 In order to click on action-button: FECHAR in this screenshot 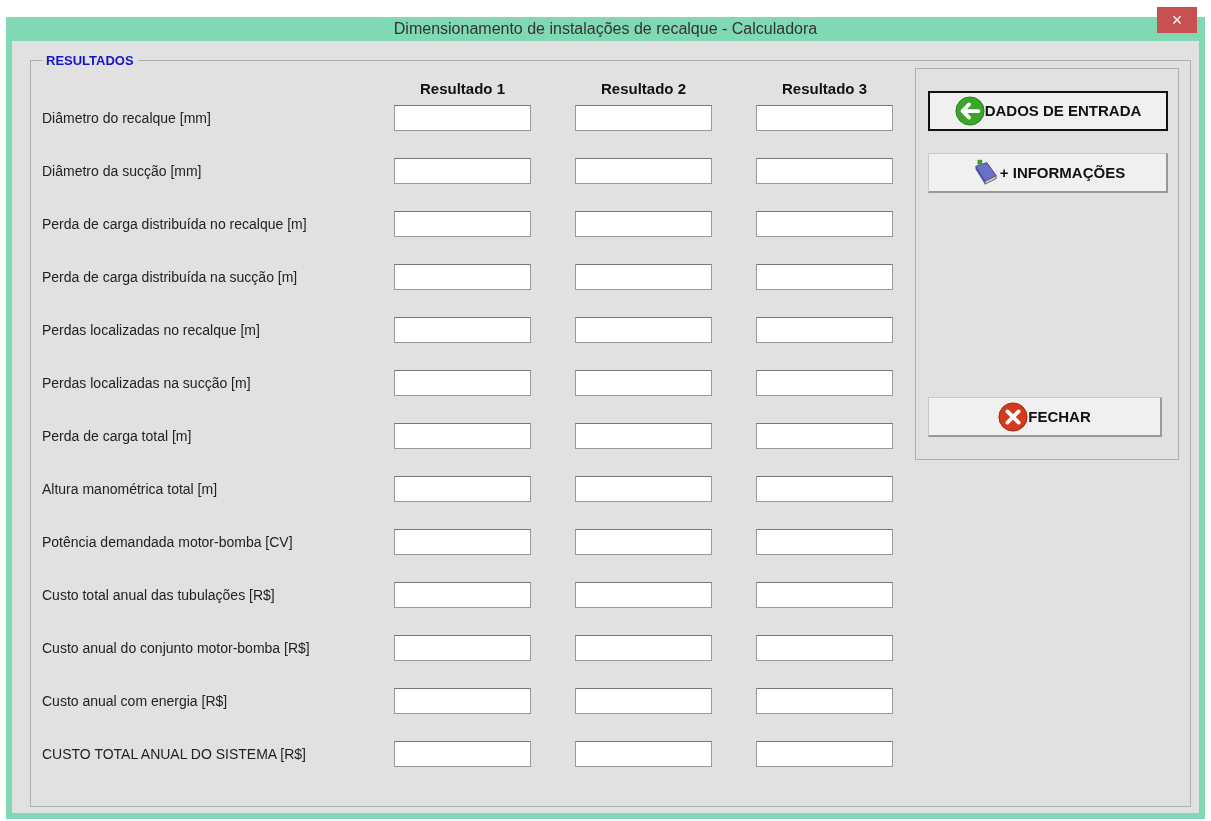, I will do `click(1045, 417)`.